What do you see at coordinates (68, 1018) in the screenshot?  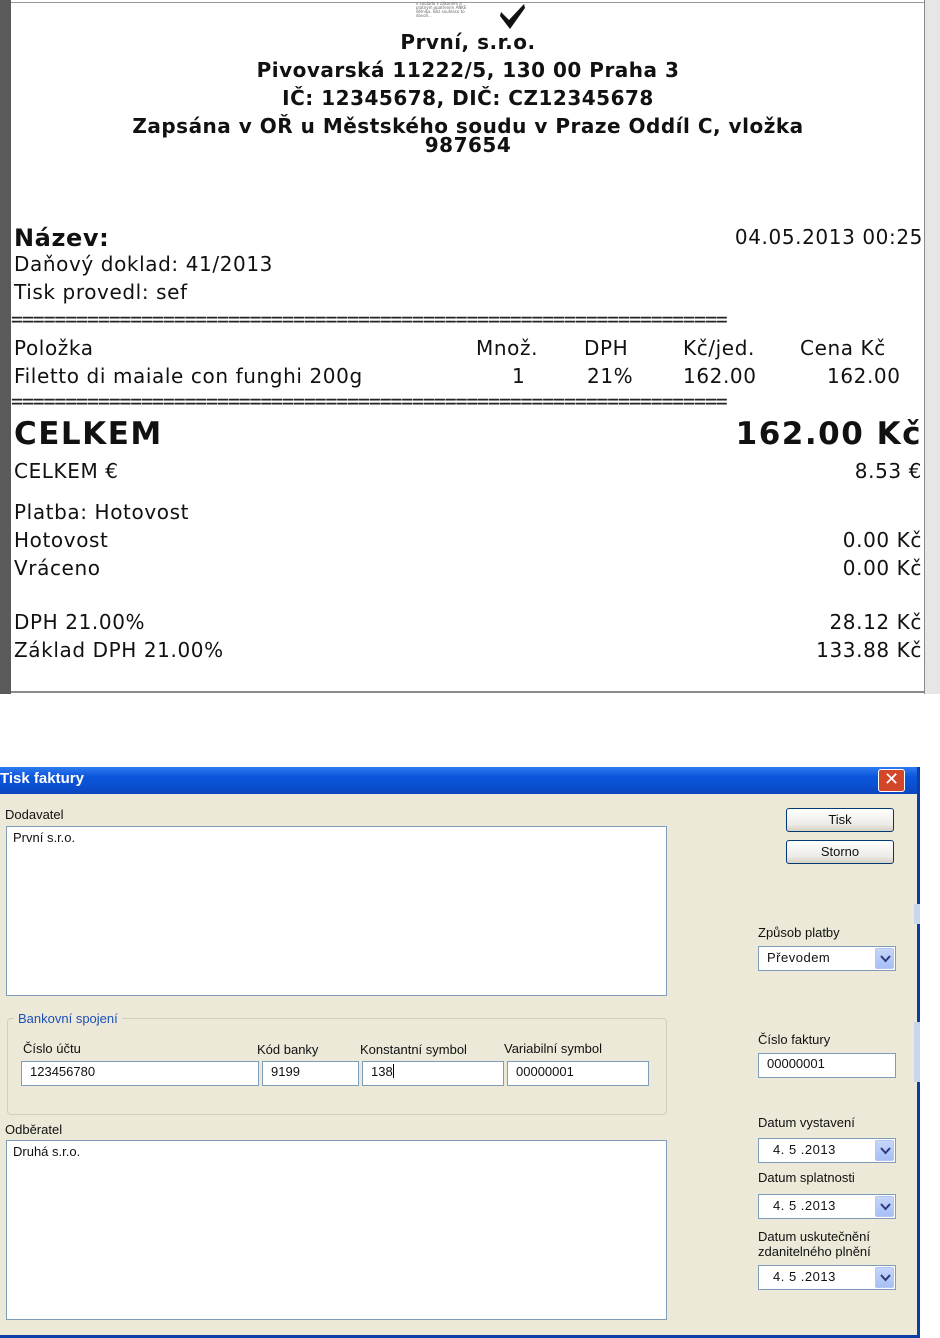 I see `bank-group-label: Bankovní spojení` at bounding box center [68, 1018].